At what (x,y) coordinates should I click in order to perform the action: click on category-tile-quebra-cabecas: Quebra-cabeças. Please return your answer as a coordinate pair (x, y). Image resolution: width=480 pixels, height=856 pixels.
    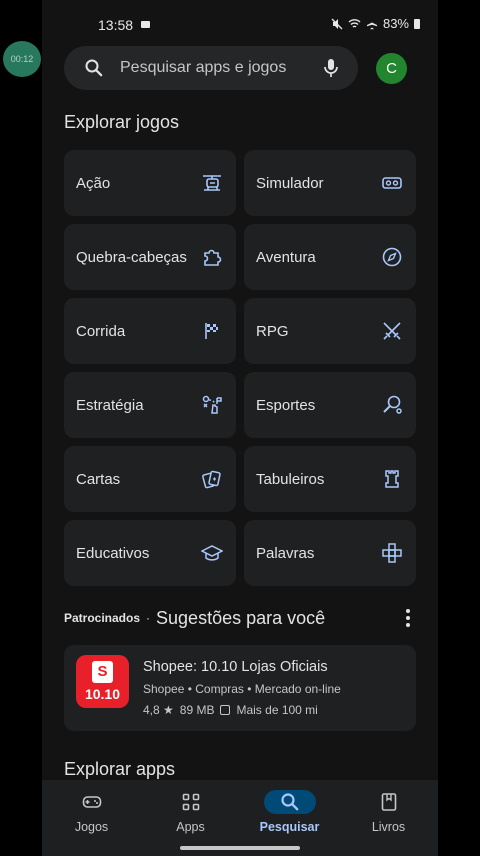
    Looking at the image, I should click on (150, 257).